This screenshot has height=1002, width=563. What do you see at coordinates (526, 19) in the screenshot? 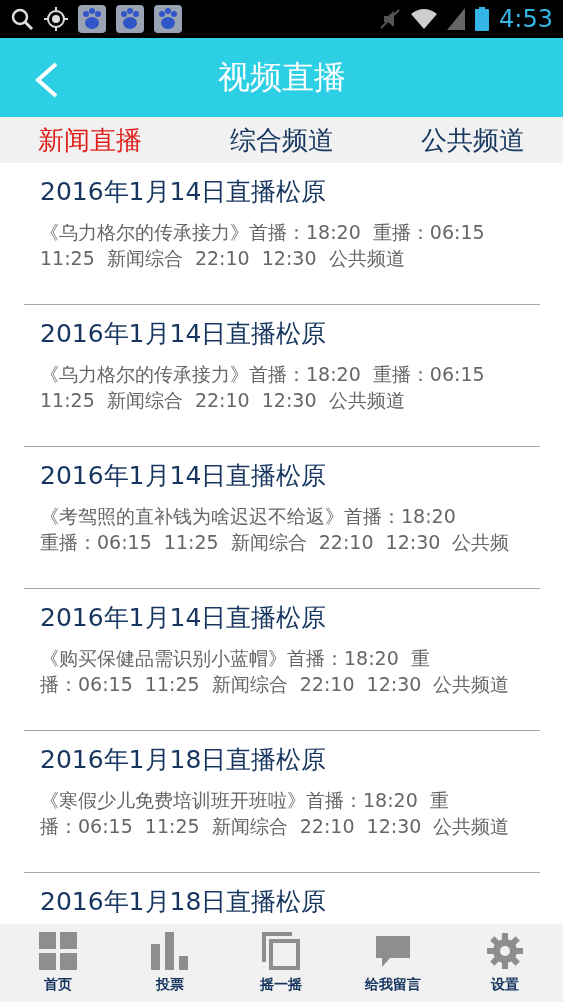
I see `clock-time: 4:53` at bounding box center [526, 19].